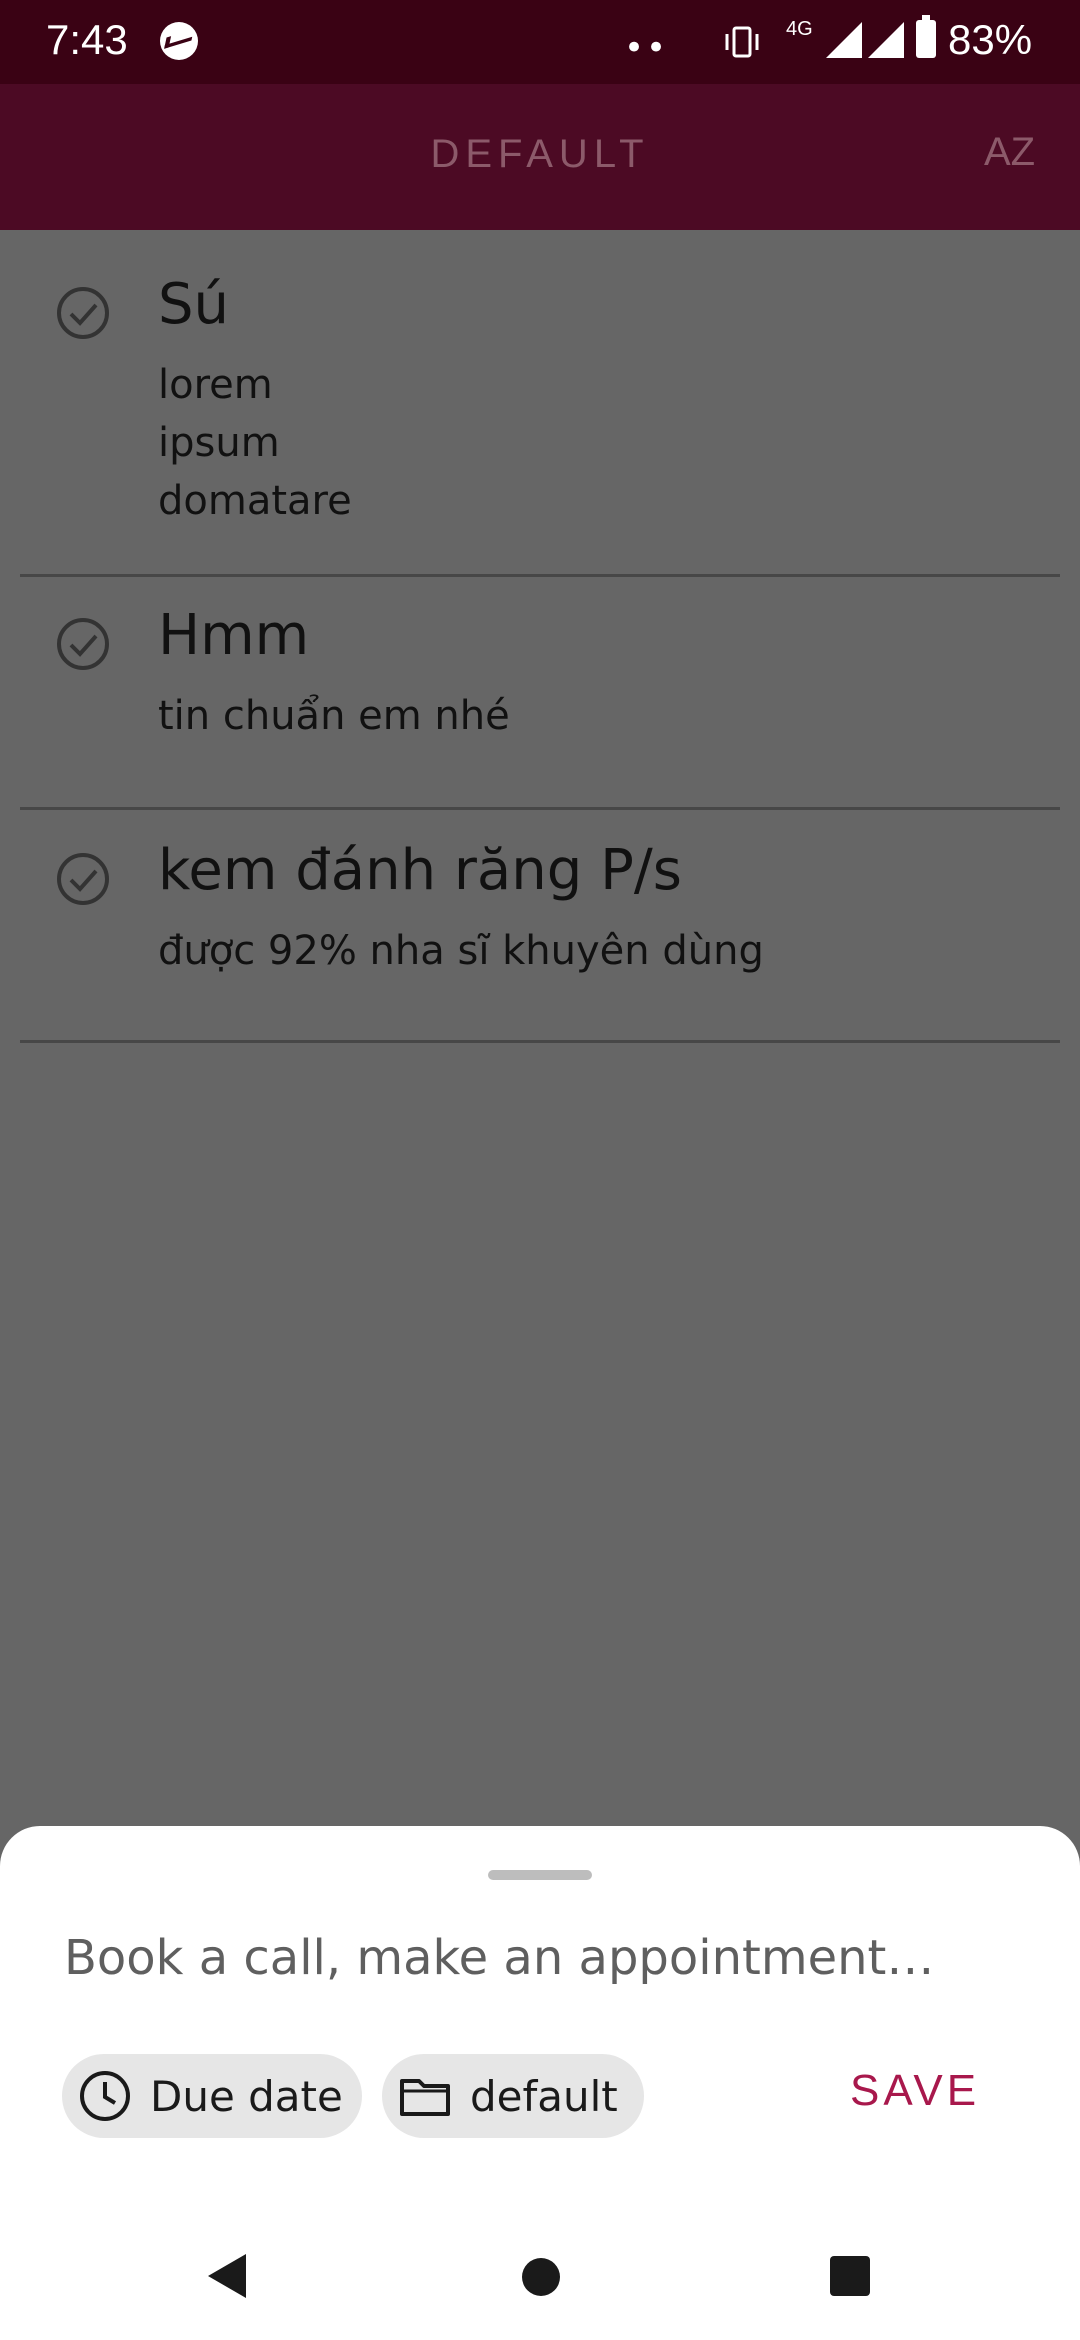 Image resolution: width=1080 pixels, height=2340 pixels. I want to click on due-date-label: Due date, so click(246, 2096).